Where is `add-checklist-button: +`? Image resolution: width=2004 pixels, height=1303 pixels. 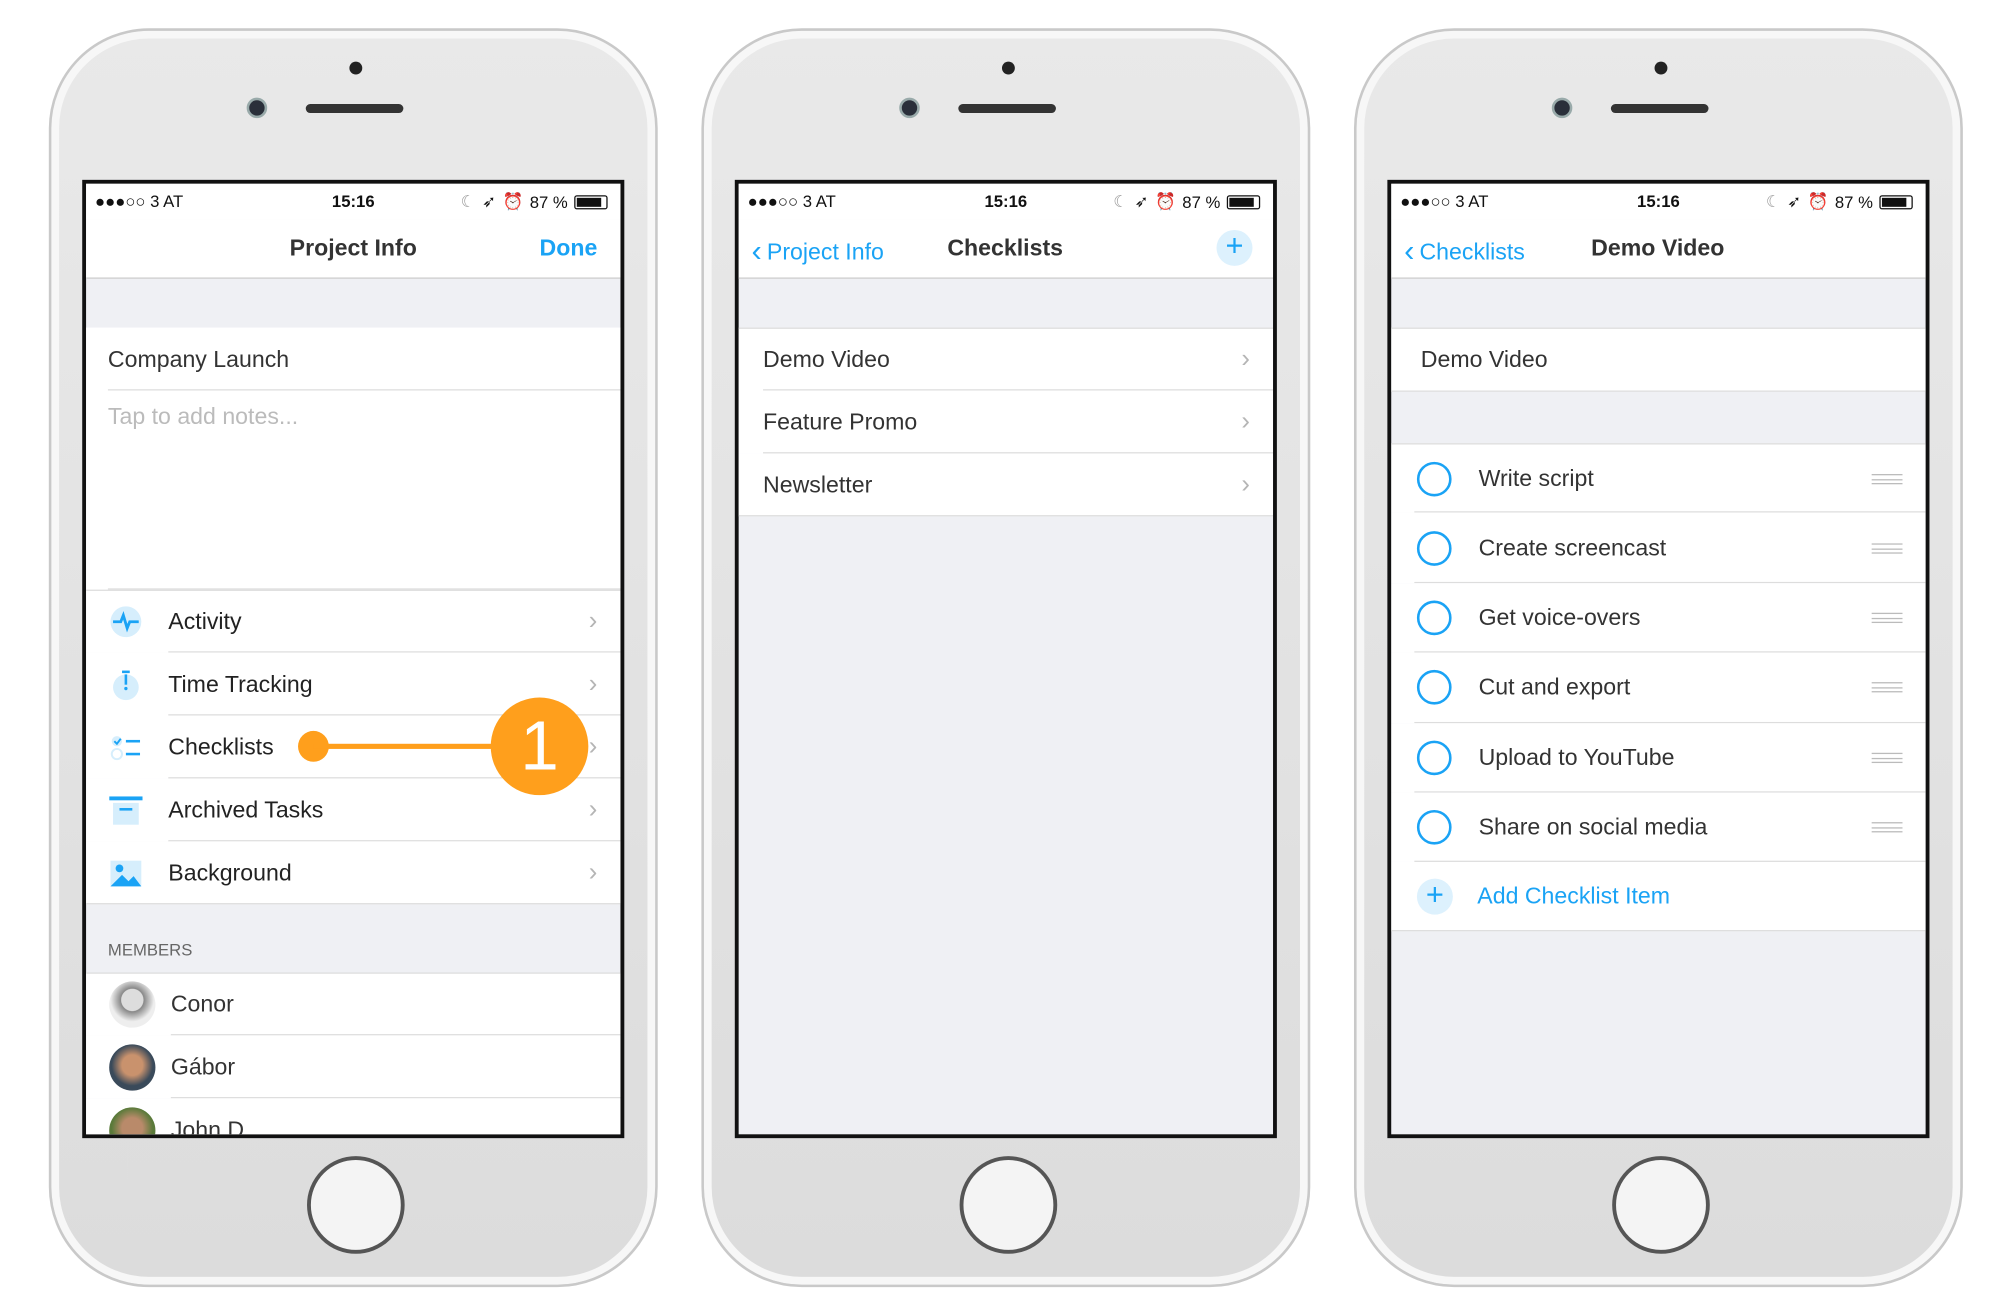 add-checklist-button: + is located at coordinates (1234, 247).